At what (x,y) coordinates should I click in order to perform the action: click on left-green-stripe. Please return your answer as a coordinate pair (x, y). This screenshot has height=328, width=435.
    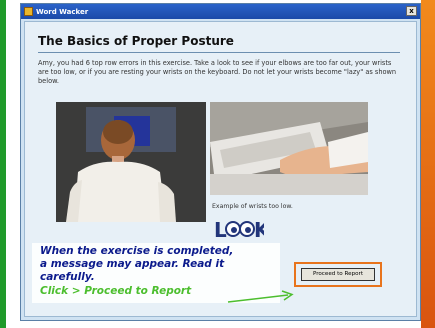
    Looking at the image, I should click on (3, 164).